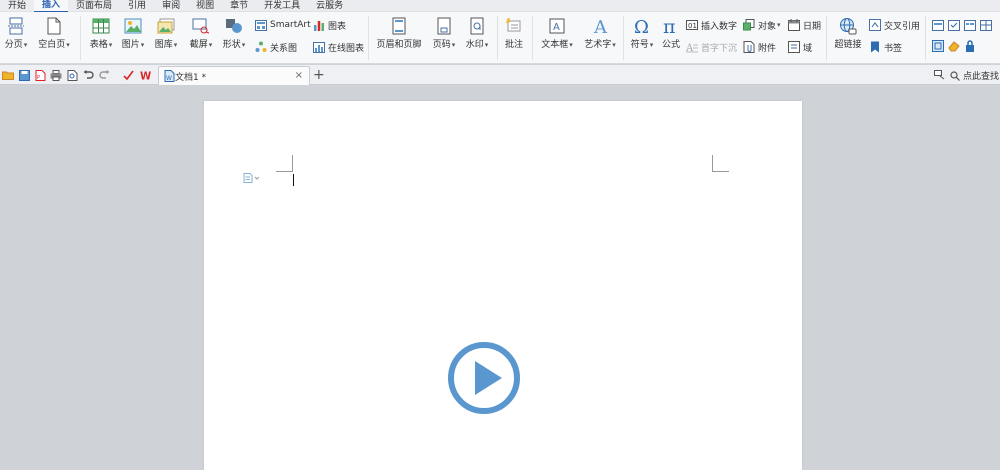  I want to click on smartart-button: SmartArt, so click(282, 25).